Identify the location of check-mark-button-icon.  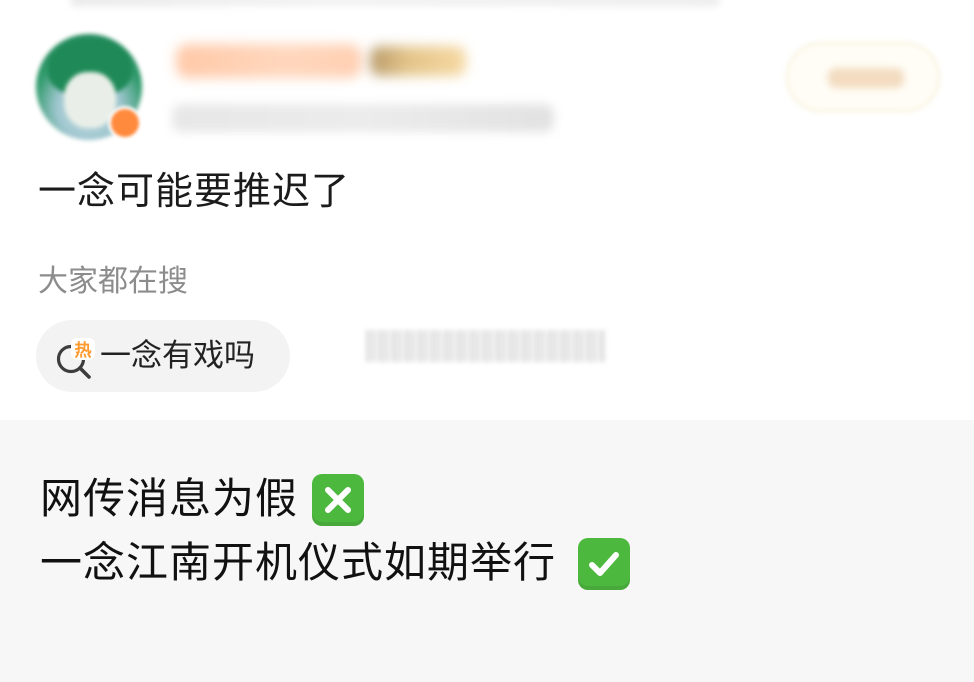
(604, 564).